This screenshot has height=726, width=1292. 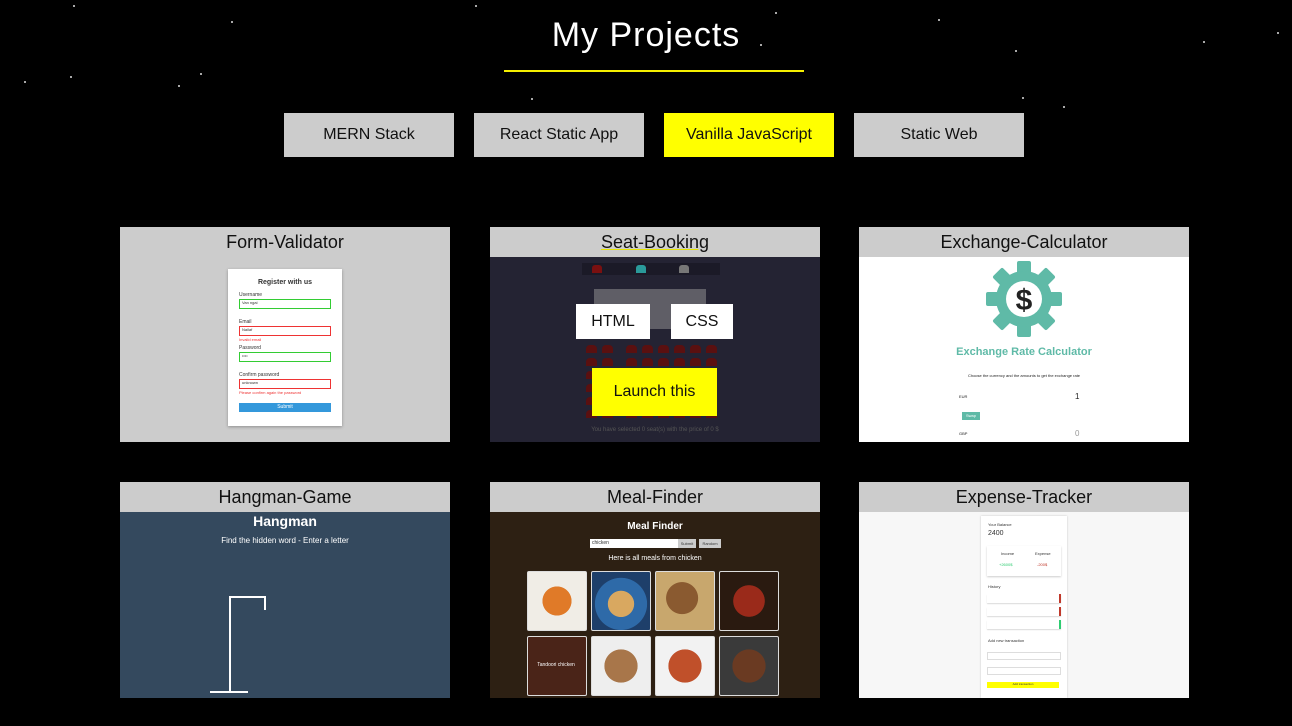 I want to click on page-title: My Projects, so click(x=646, y=35).